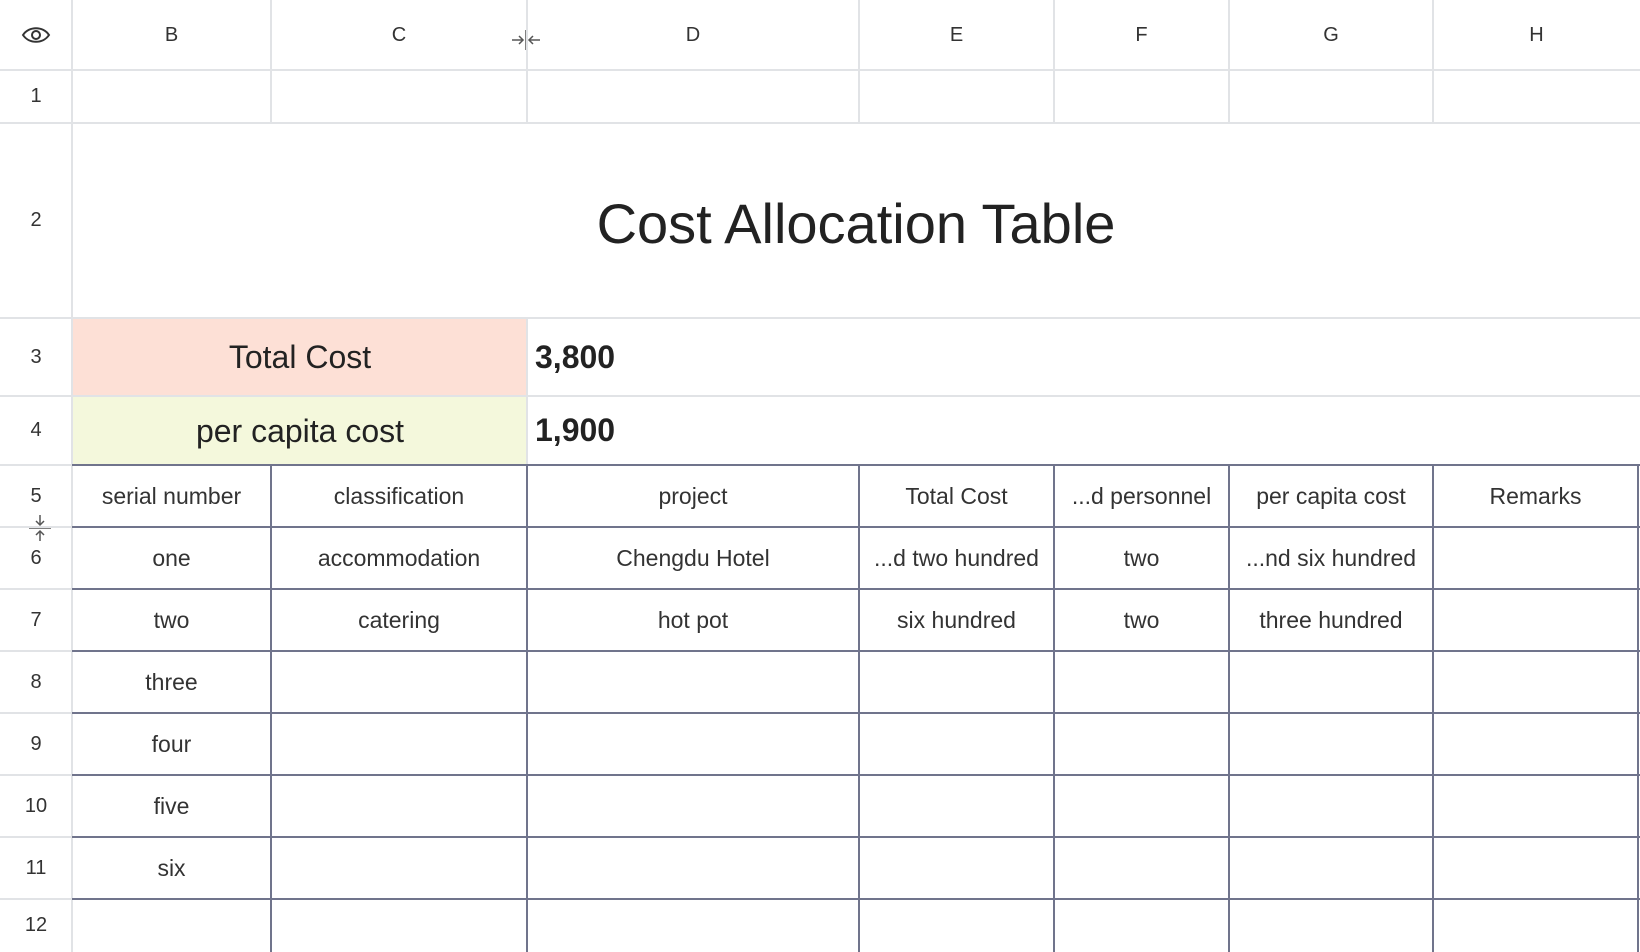  What do you see at coordinates (36, 744) in the screenshot?
I see `row-header-9: 9` at bounding box center [36, 744].